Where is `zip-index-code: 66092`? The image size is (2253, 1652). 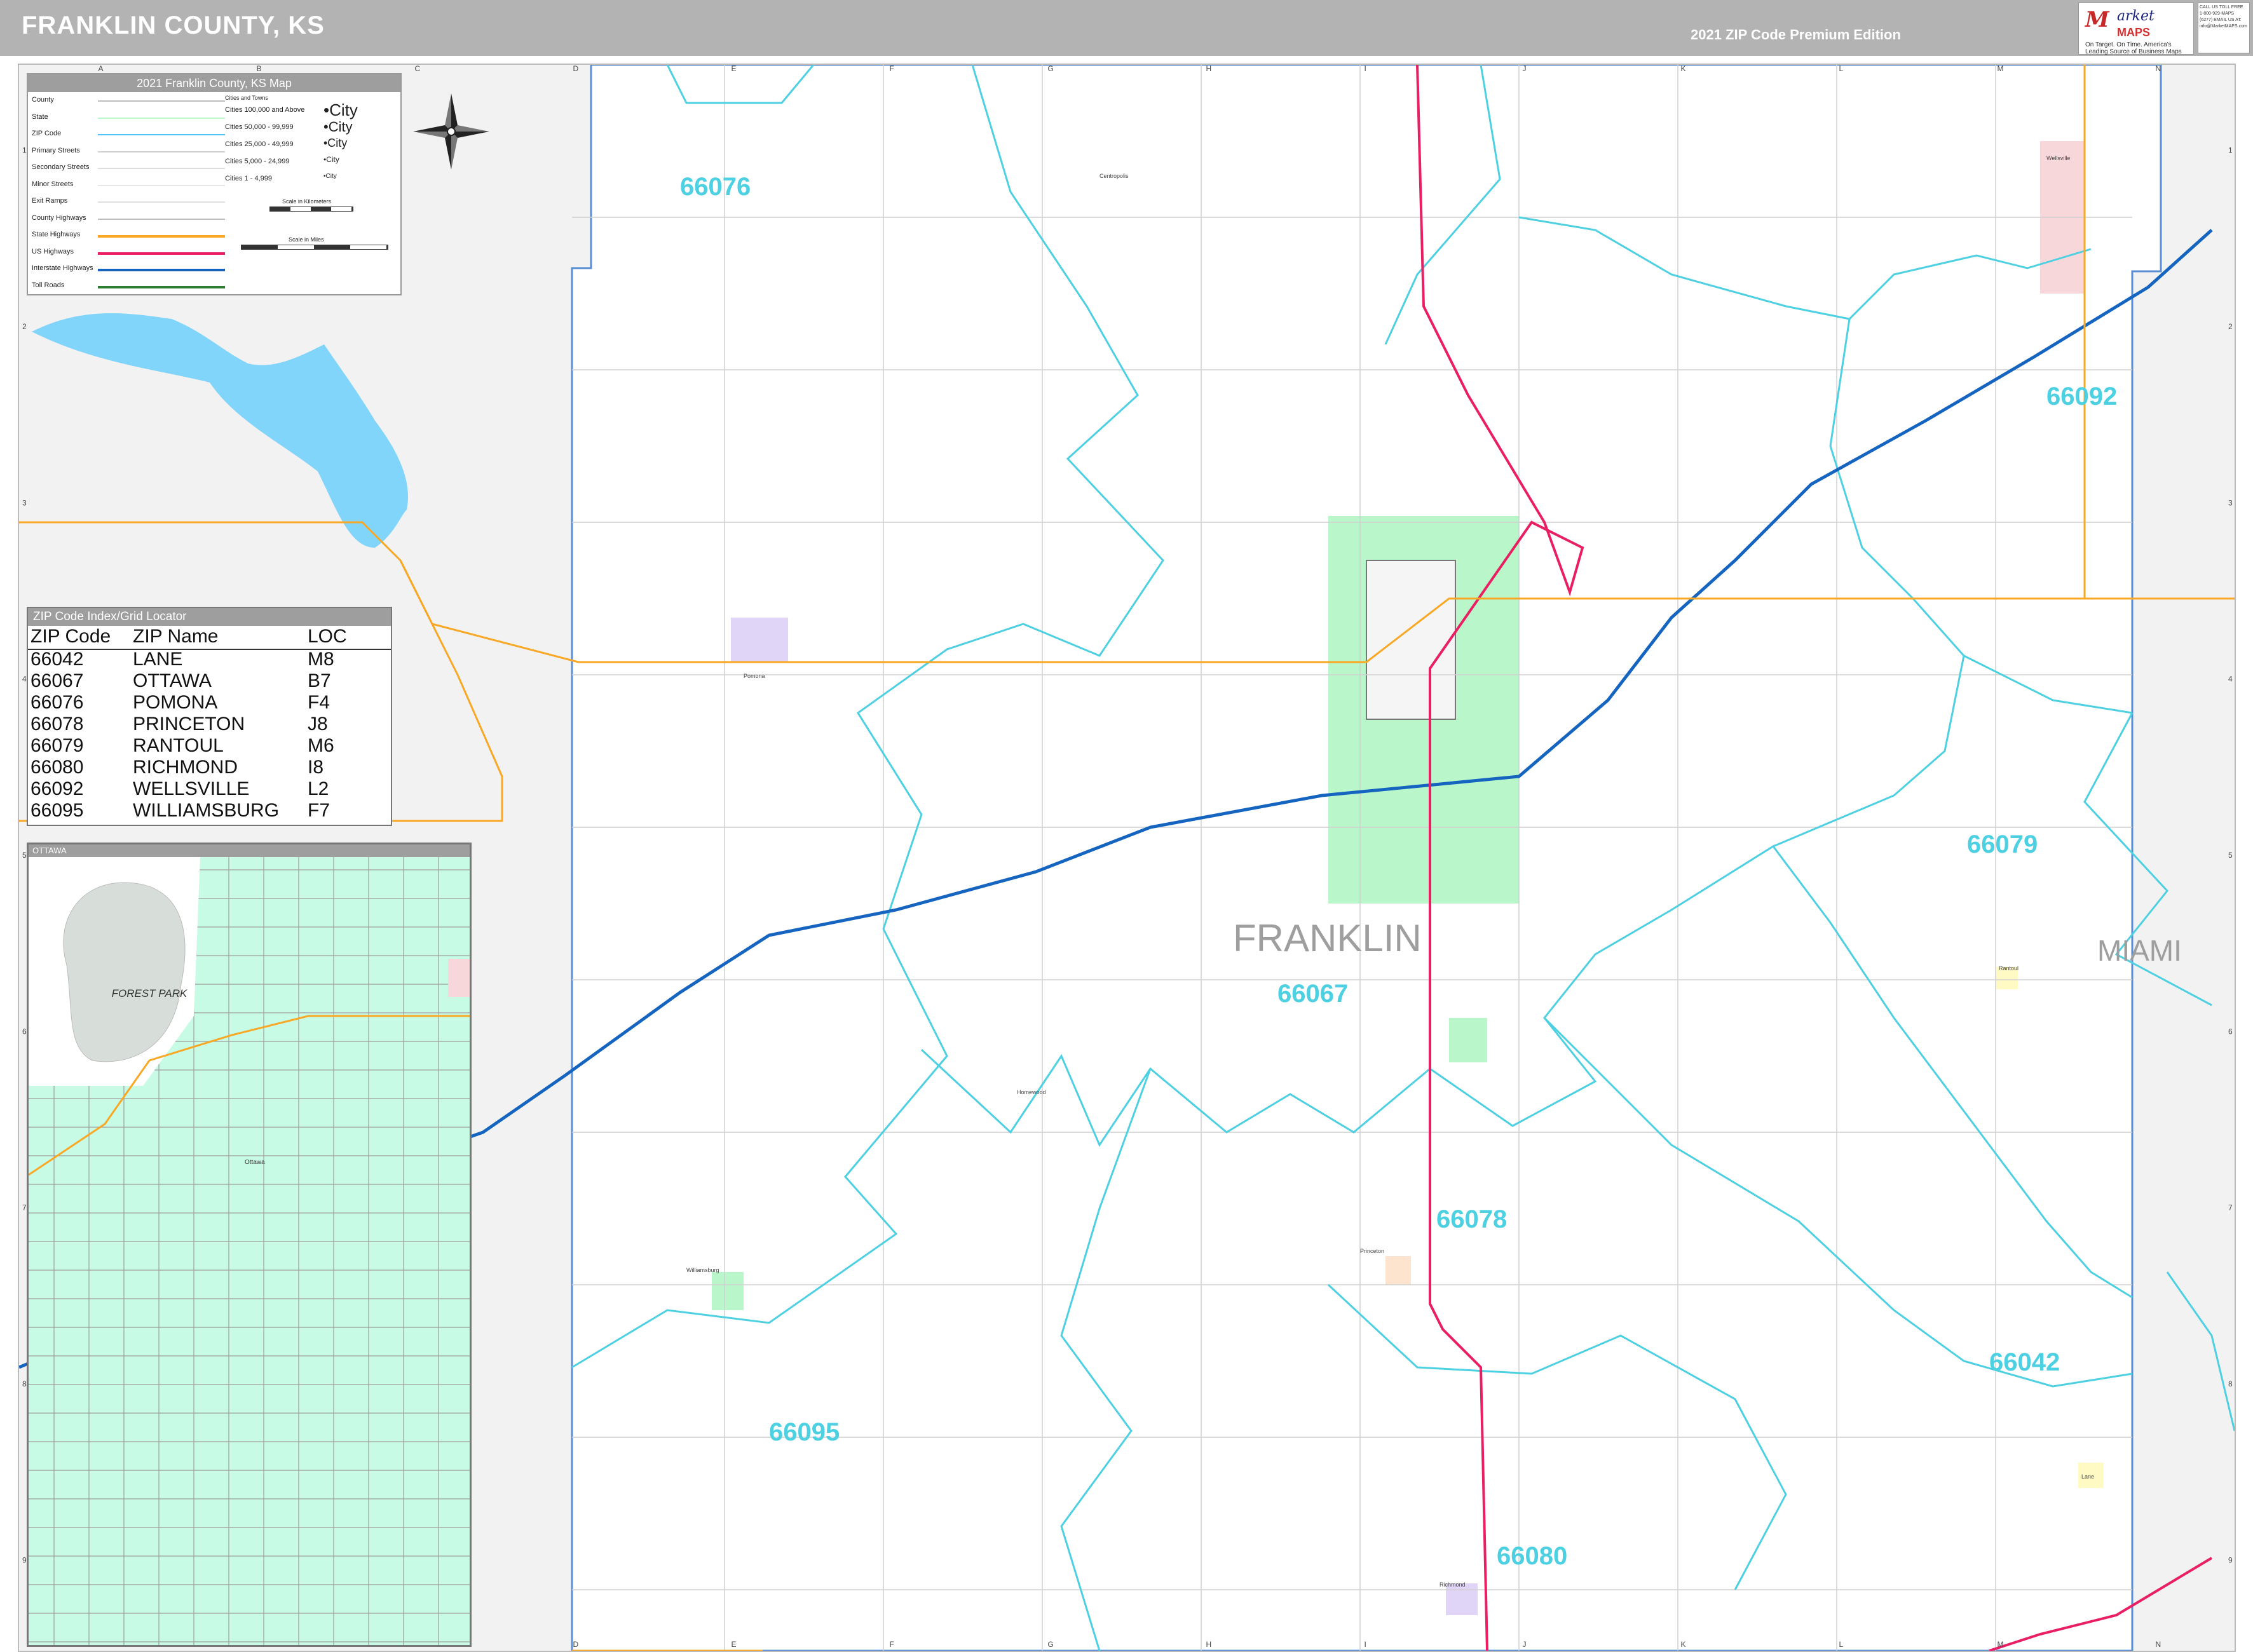 zip-index-code: 66092 is located at coordinates (57, 789).